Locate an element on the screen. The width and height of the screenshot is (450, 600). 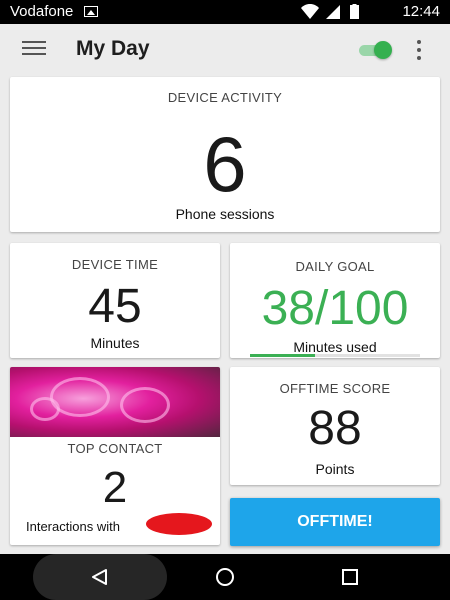
card-value: 88 is located at coordinates (335, 428).